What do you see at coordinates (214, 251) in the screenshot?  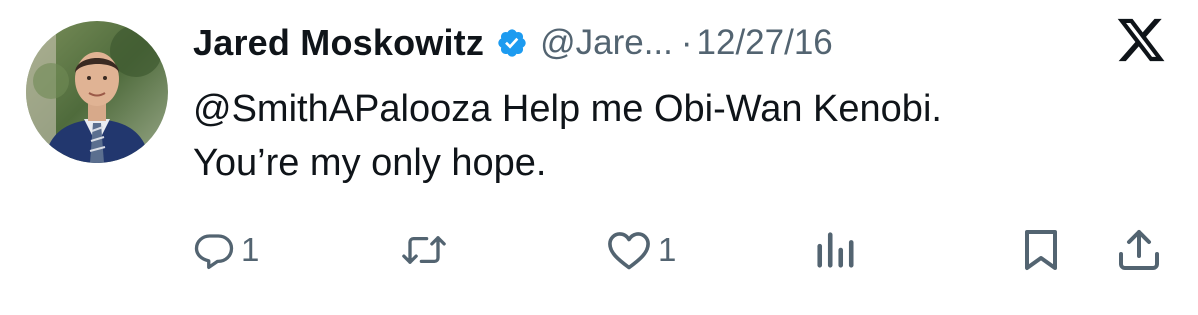 I see `reply-icon` at bounding box center [214, 251].